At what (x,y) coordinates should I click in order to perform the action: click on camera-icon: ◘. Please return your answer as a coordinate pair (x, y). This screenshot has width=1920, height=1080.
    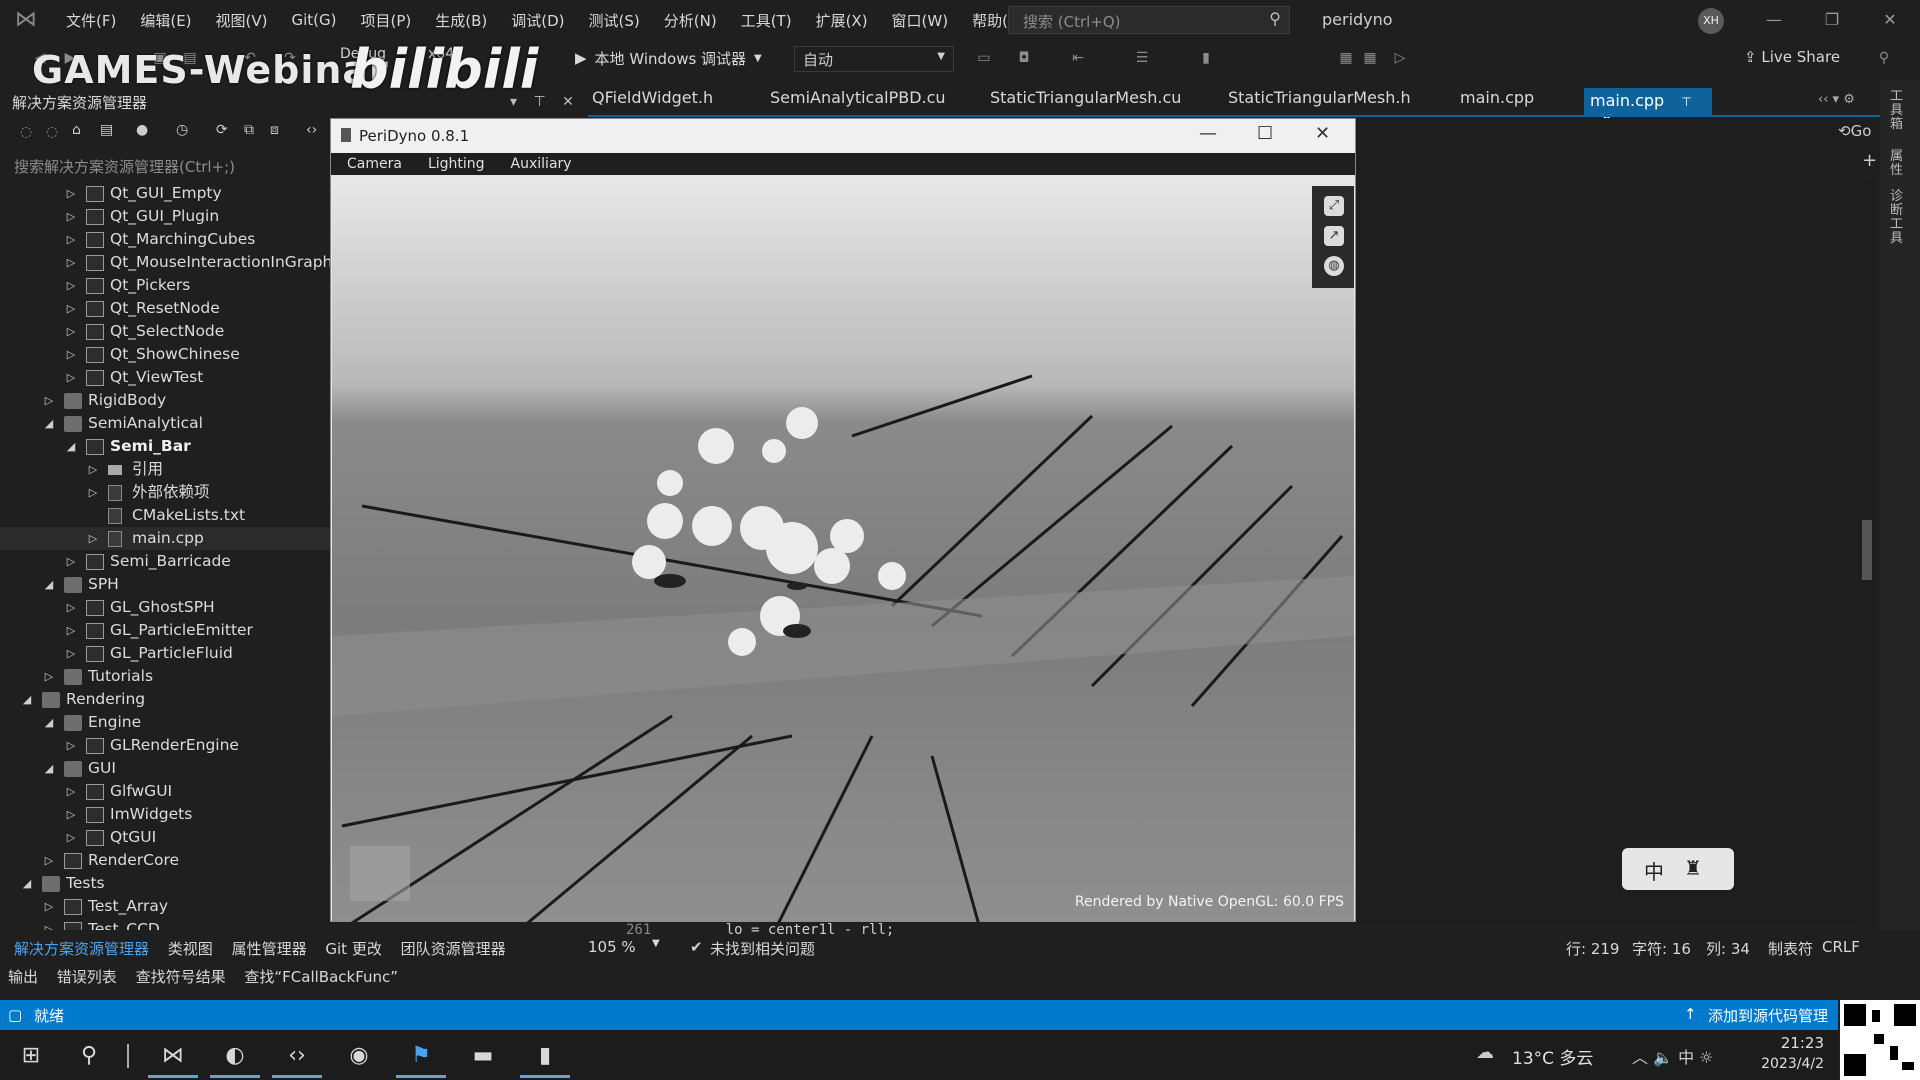
    Looking at the image, I should click on (1024, 59).